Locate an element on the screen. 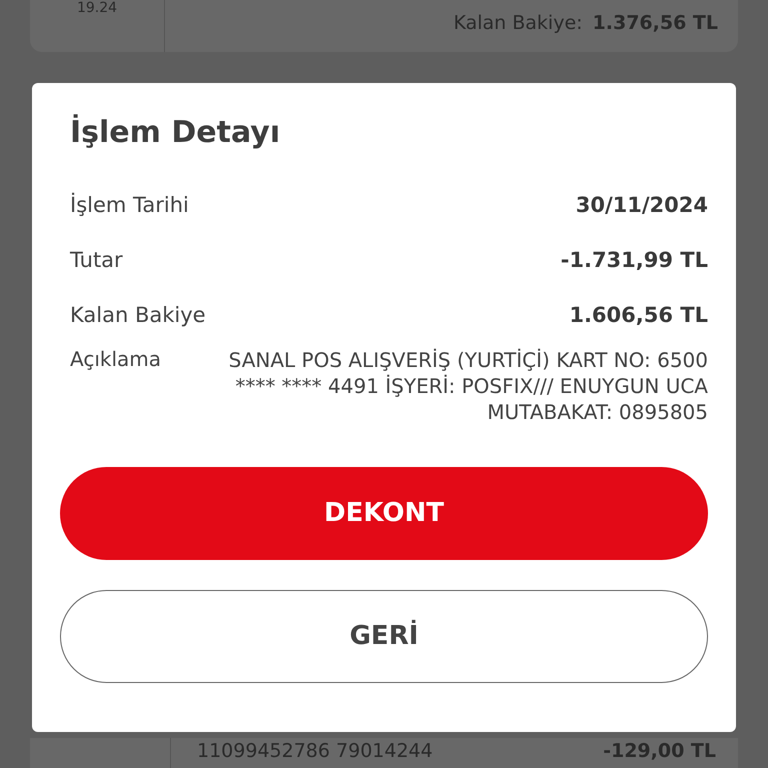 Image resolution: width=768 pixels, height=768 pixels. description-text: SANAL POS ALIŞVERİŞ (YURTİÇİ) KART NO: 6500 **** **** 4491 İŞYERİ: POSFIX/// ENUYGUN UCA MUTABAKAT: 0895805 is located at coordinates (468, 385).